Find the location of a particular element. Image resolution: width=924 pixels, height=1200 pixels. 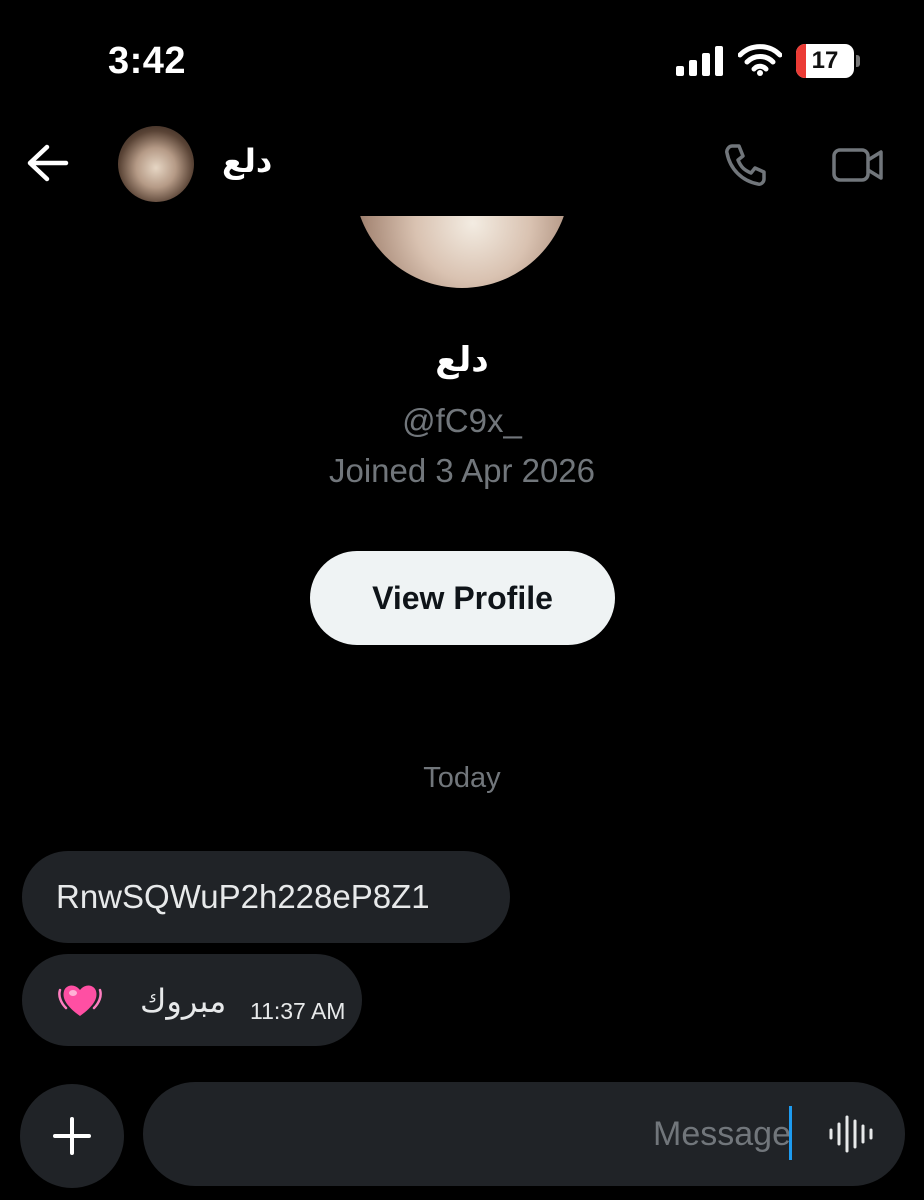

message-bubble: مبروك 11:37 AM is located at coordinates (192, 1000).